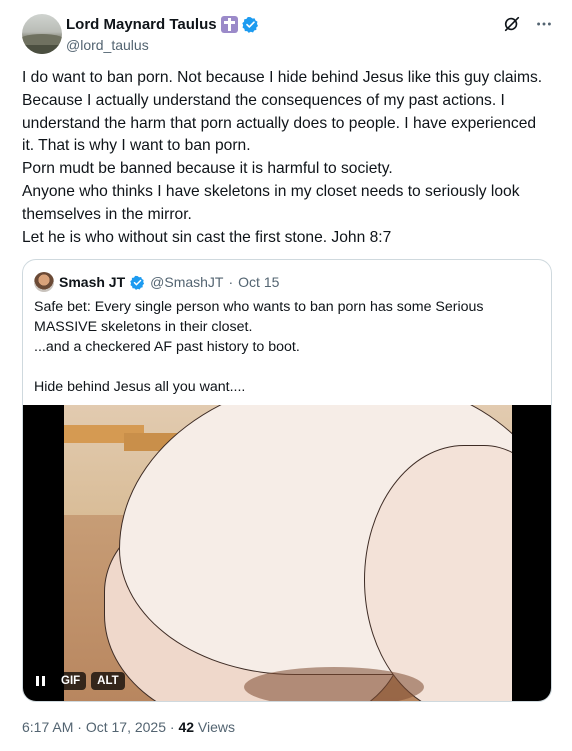  I want to click on author-avatar, so click(42, 34).